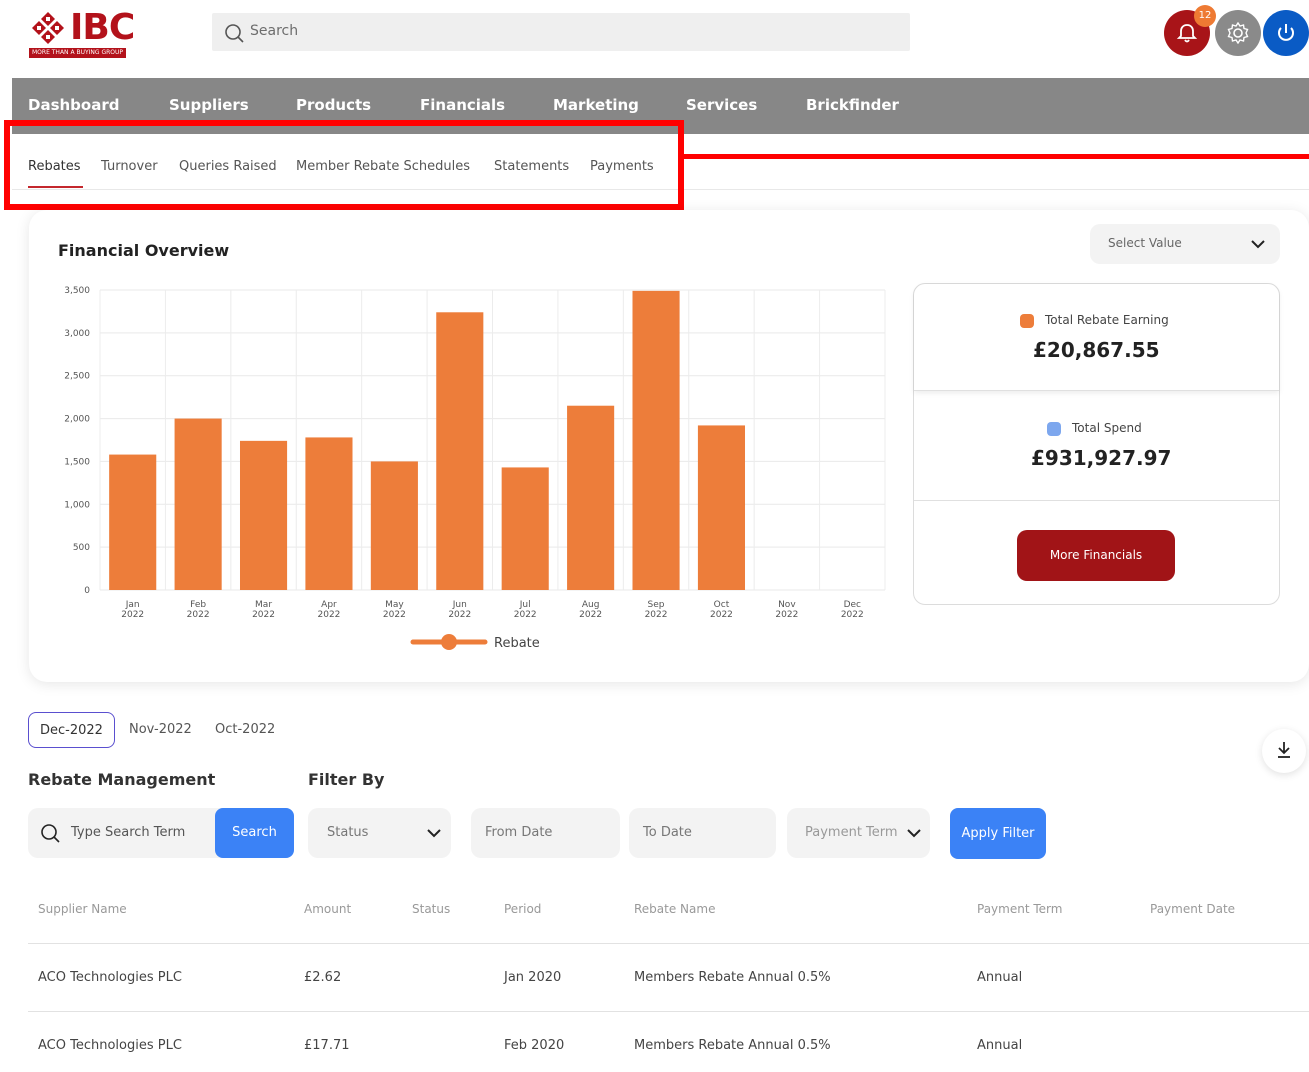 The image size is (1309, 1072). Describe the element at coordinates (674, 909) in the screenshot. I see `column-header-rebate-name: Rebate Name` at that location.